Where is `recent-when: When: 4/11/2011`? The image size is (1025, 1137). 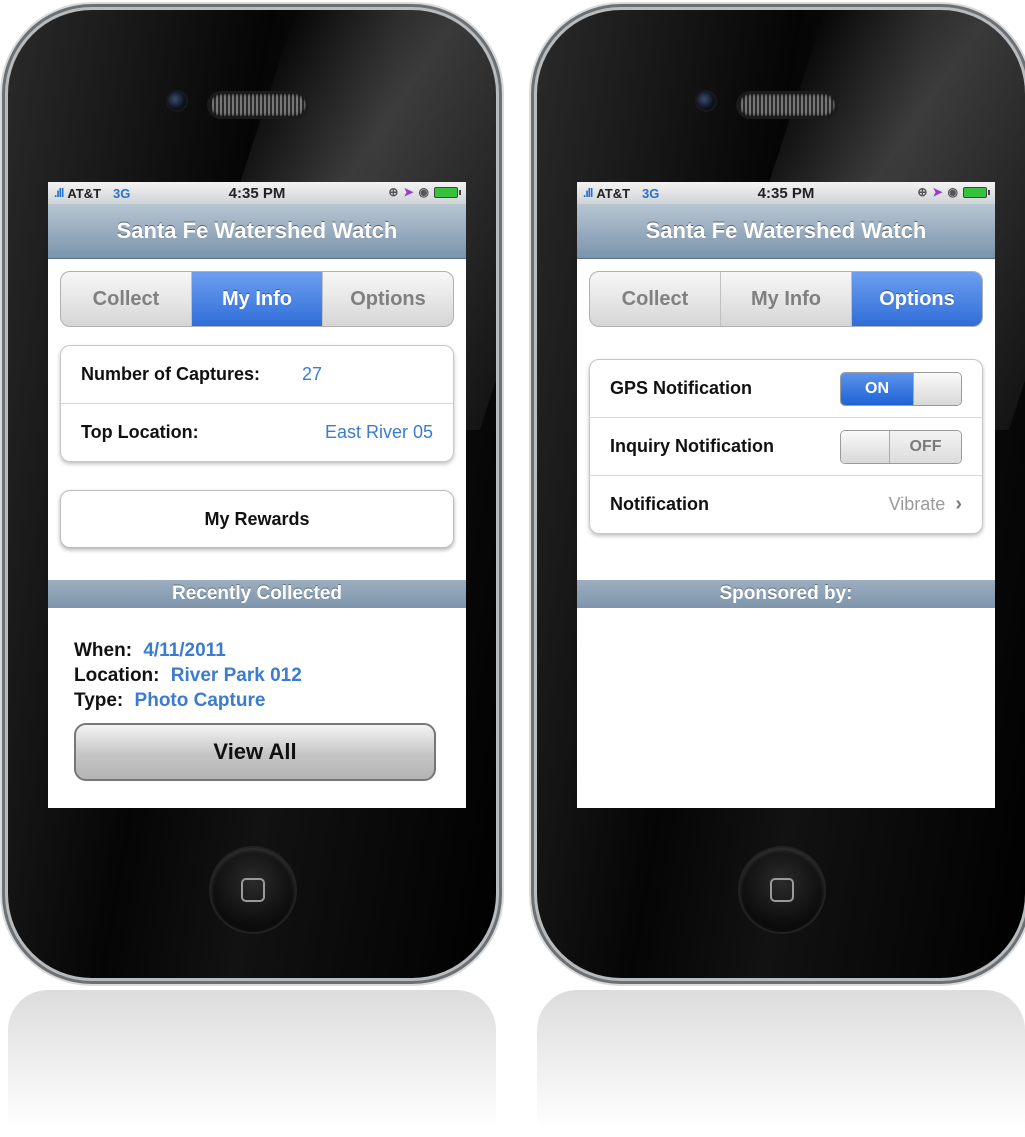
recent-when: When: 4/11/2011 is located at coordinates (270, 650).